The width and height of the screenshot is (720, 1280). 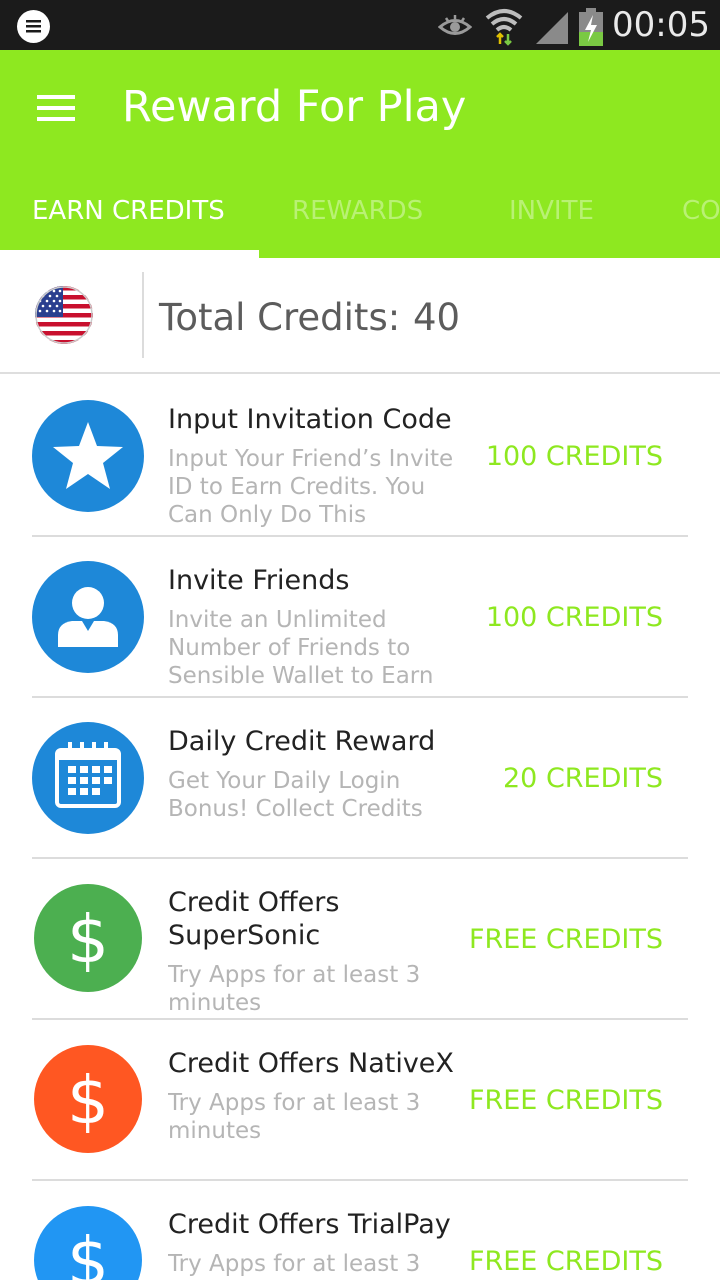 What do you see at coordinates (311, 1063) in the screenshot?
I see `item-title: Credit Offers NativeX` at bounding box center [311, 1063].